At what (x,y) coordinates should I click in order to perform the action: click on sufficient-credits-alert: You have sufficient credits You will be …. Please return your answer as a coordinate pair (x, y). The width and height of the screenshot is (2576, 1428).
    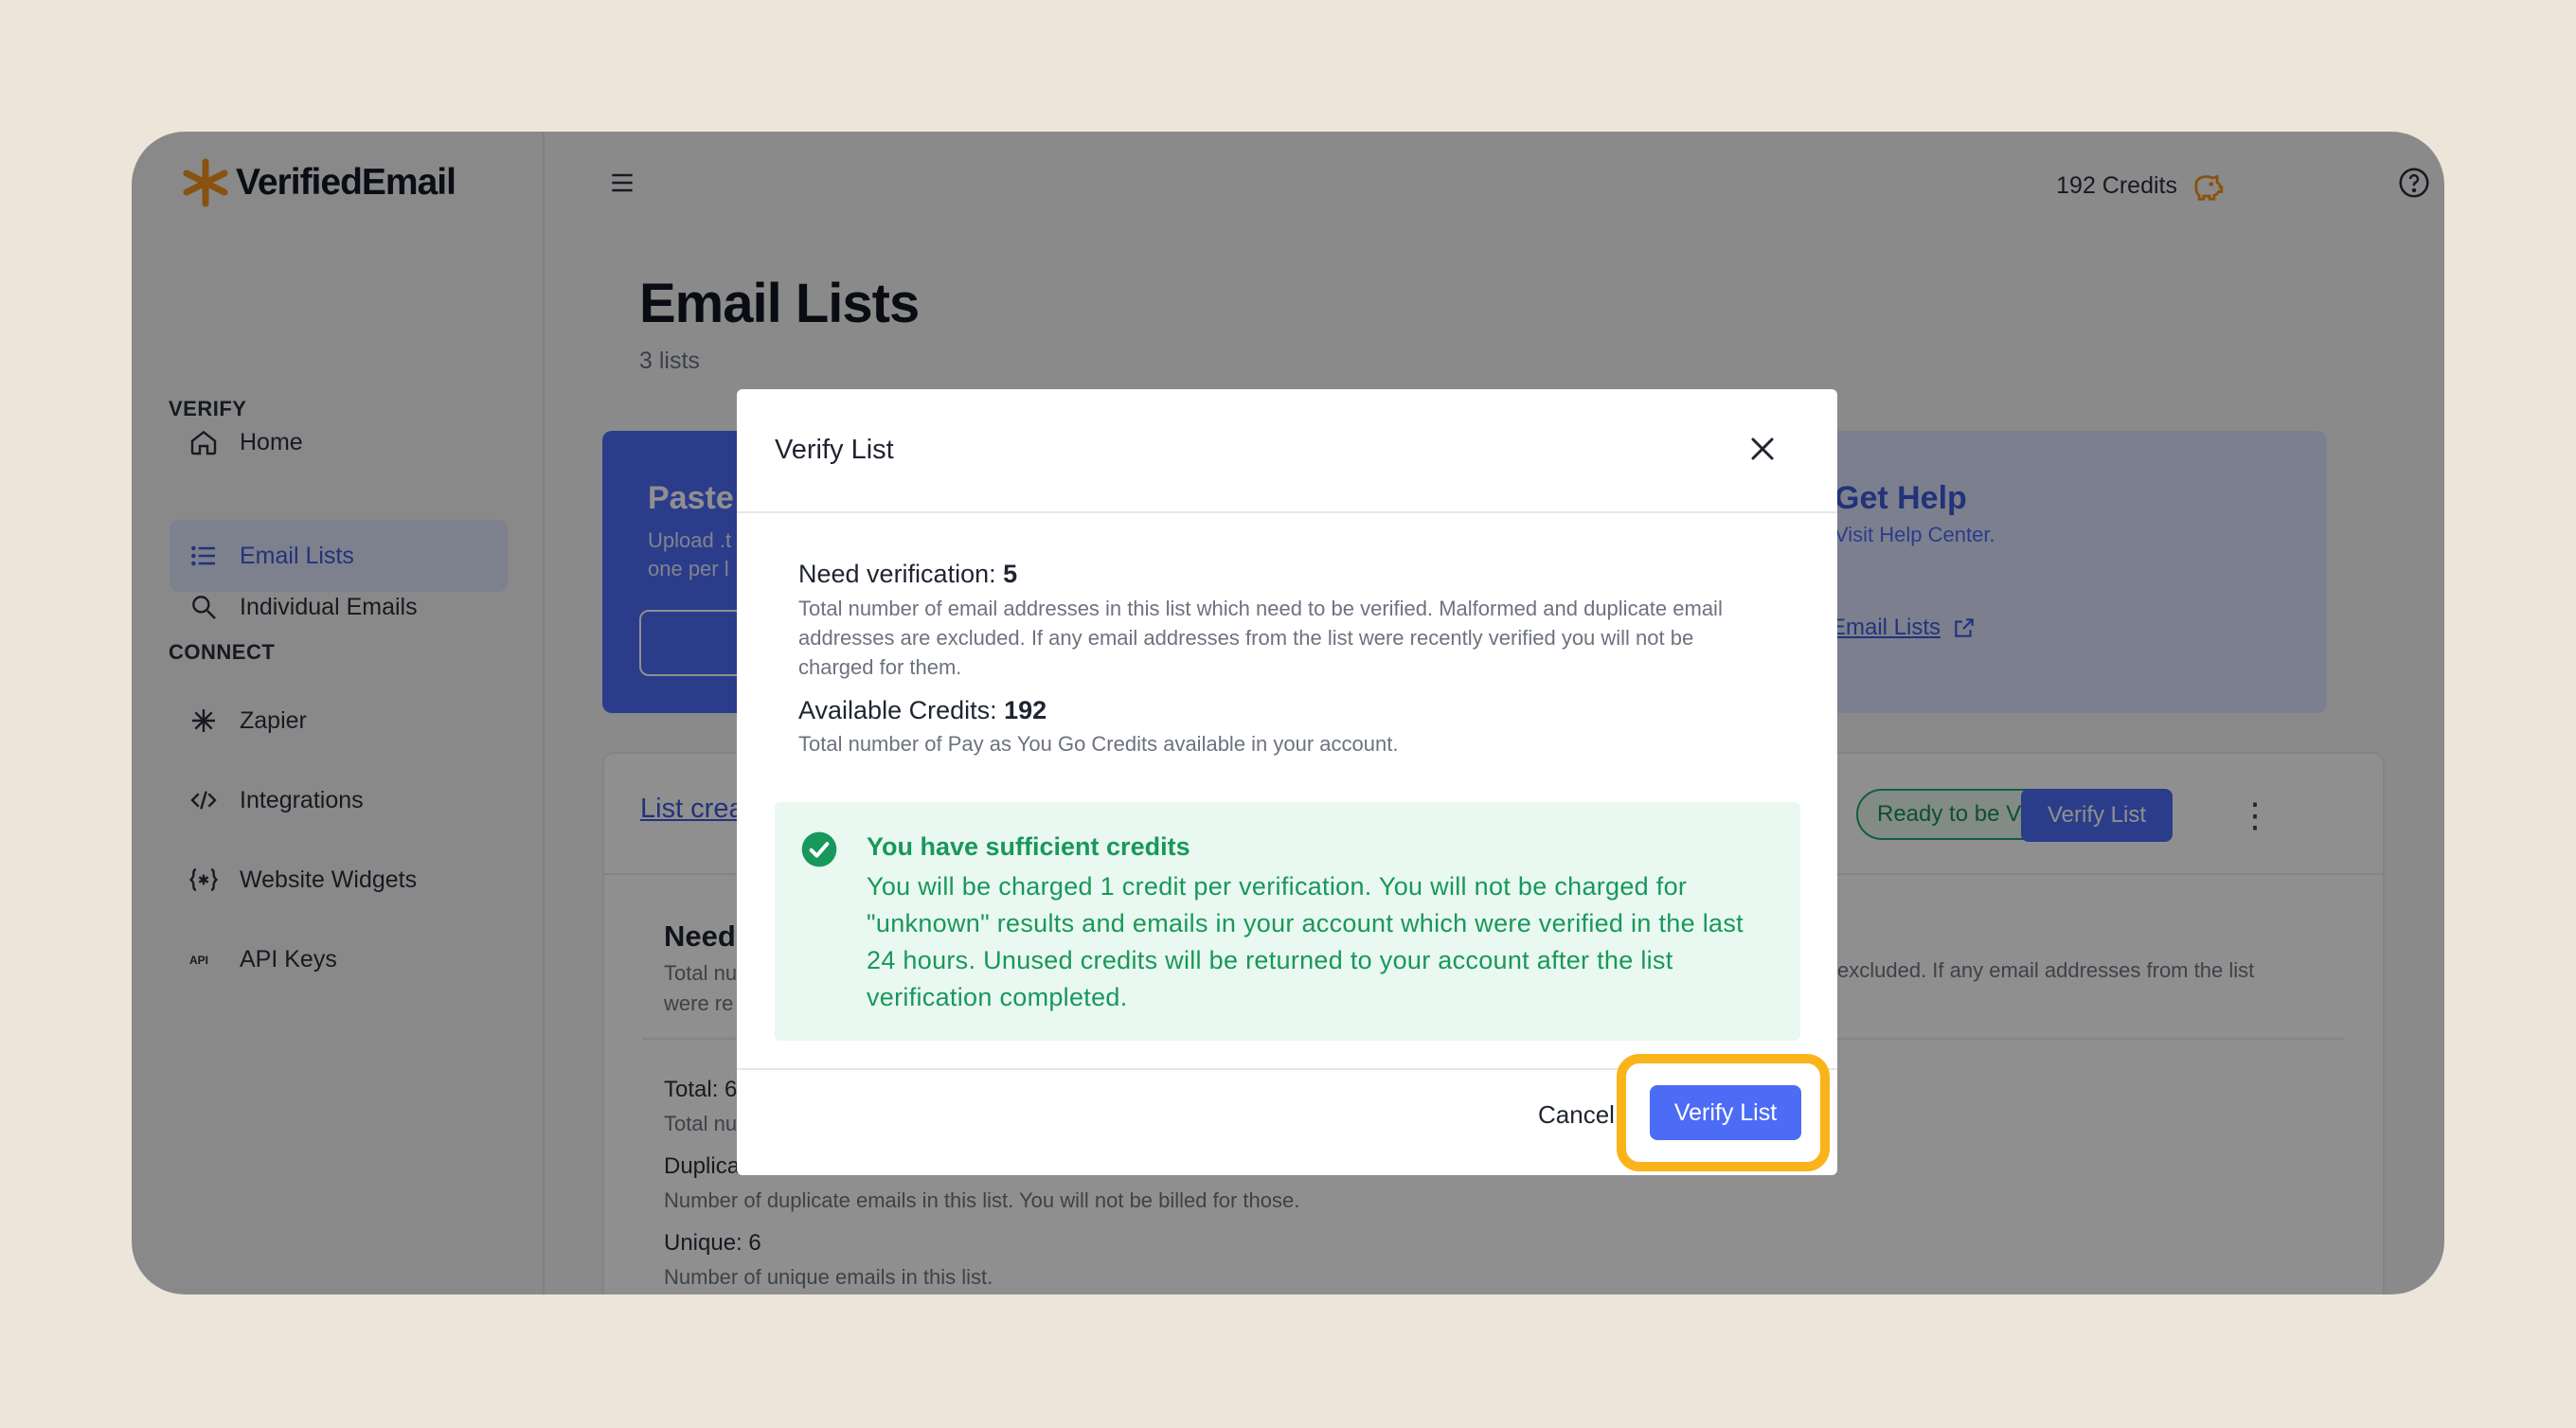
    Looking at the image, I should click on (1287, 922).